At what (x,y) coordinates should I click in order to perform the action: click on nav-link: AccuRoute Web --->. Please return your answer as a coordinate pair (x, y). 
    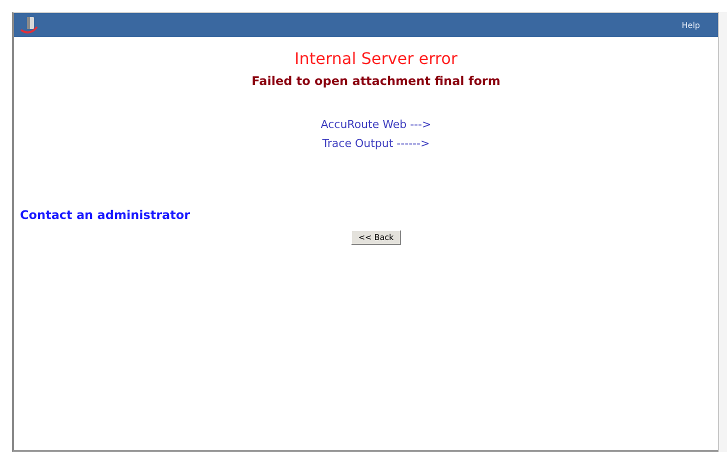
    Looking at the image, I should click on (376, 124).